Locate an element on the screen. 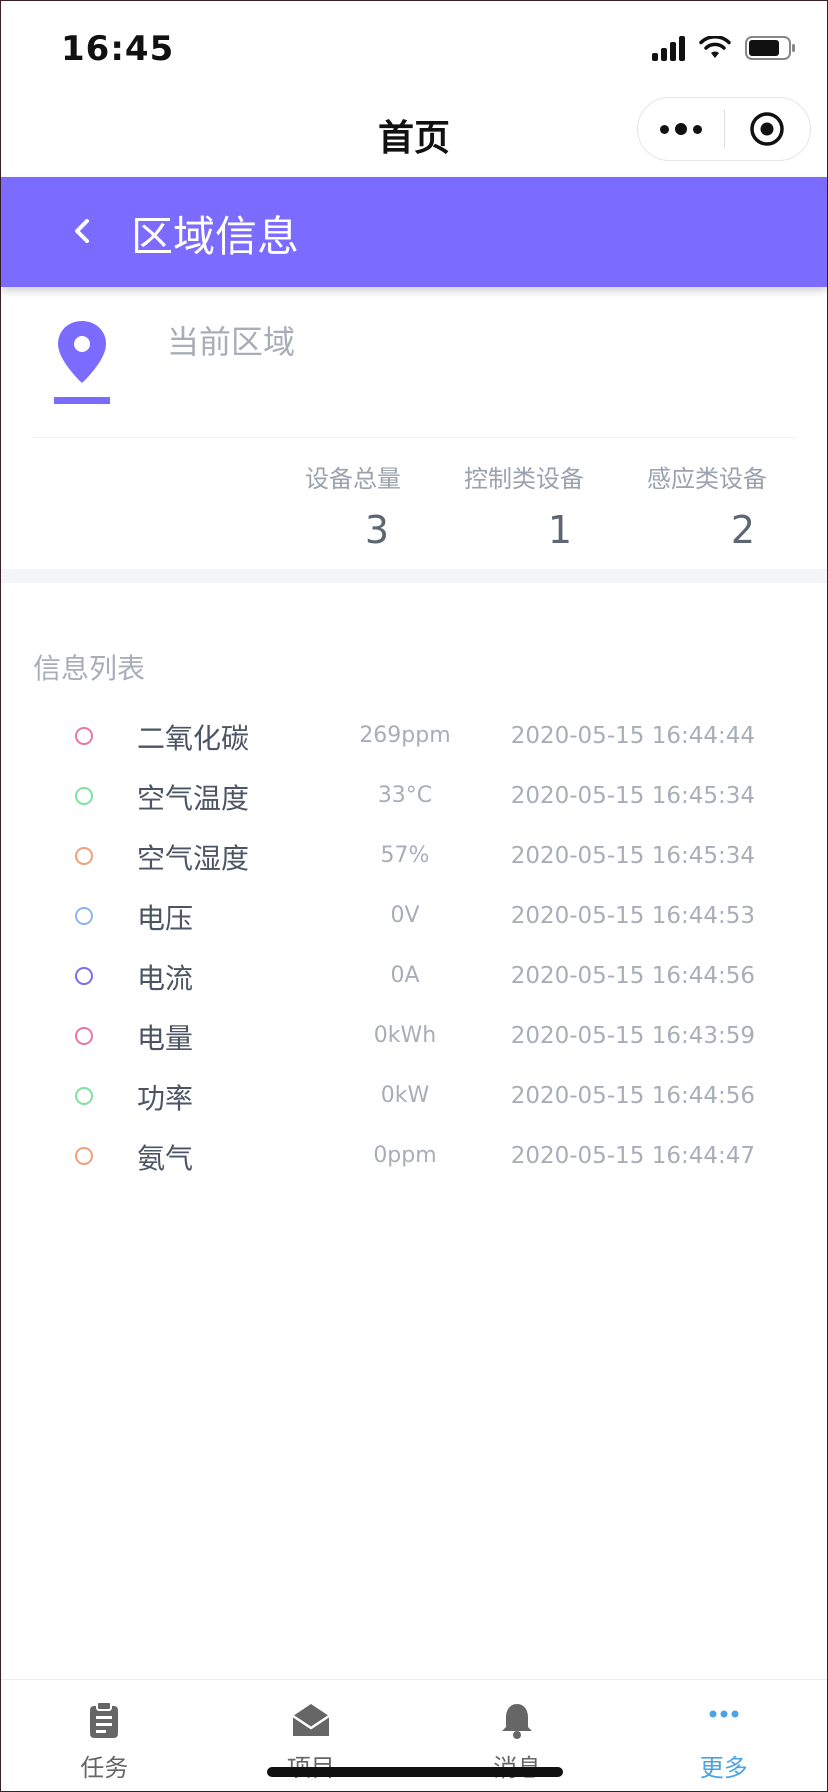 The image size is (828, 1792). item-value: 0kW is located at coordinates (405, 1095).